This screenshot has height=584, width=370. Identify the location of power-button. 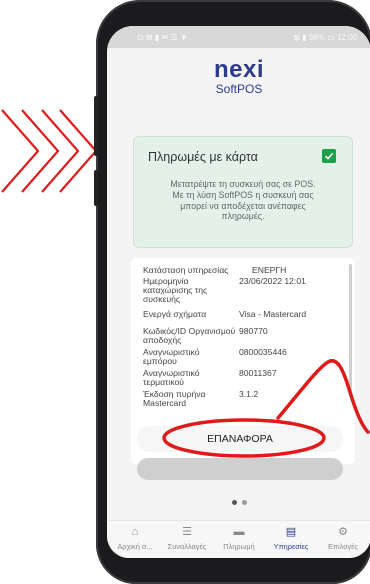
(96, 188).